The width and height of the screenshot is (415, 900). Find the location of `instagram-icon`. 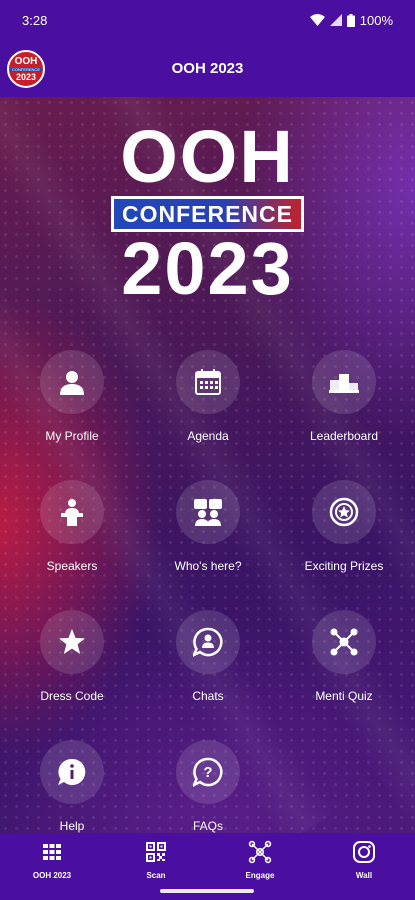

instagram-icon is located at coordinates (364, 852).